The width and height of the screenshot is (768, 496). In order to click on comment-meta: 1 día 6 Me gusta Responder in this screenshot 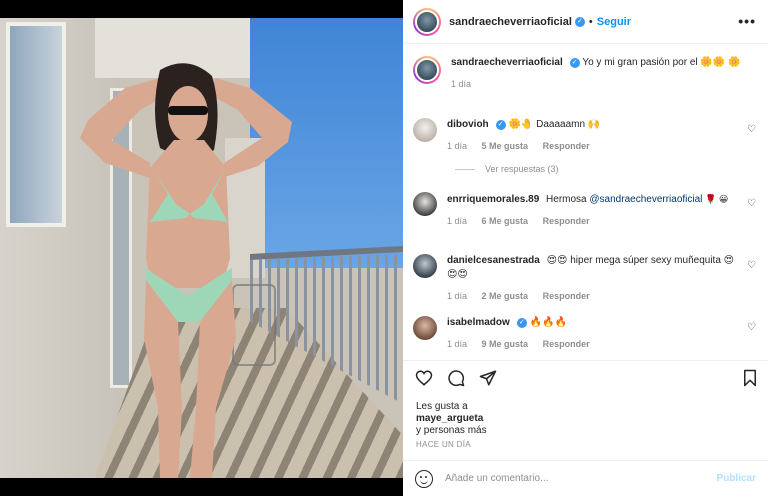, I will do `click(592, 221)`.